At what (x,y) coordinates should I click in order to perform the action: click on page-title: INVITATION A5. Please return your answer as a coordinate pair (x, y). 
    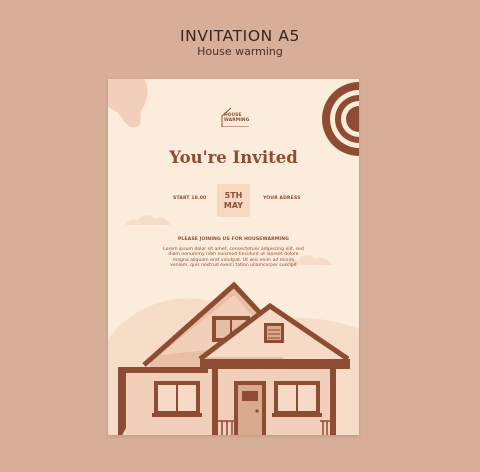
    Looking at the image, I should click on (240, 36).